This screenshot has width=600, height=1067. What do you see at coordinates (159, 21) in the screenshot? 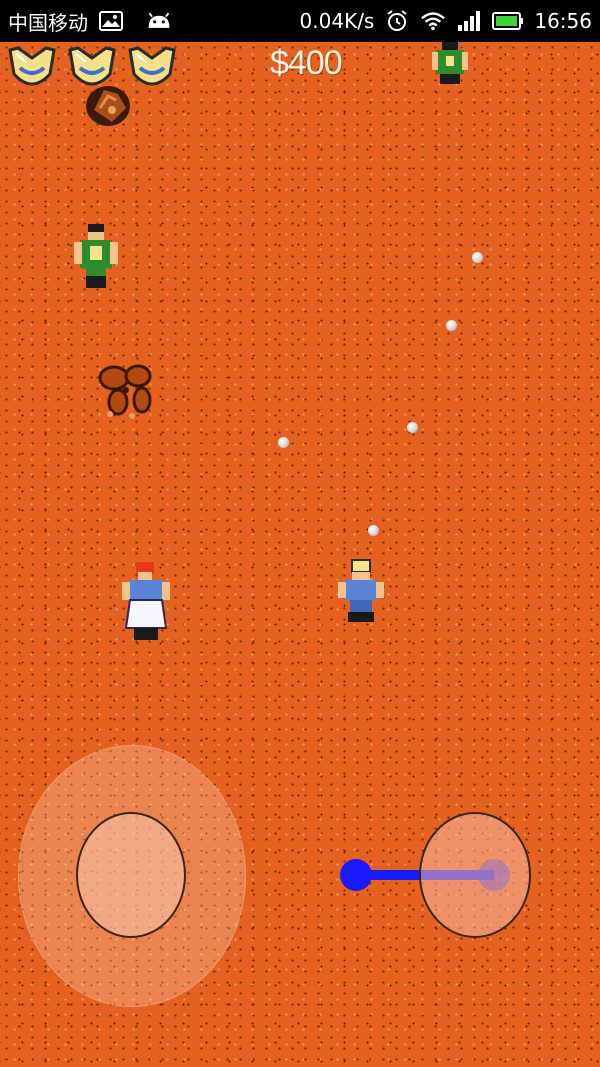
I see `android-icon` at bounding box center [159, 21].